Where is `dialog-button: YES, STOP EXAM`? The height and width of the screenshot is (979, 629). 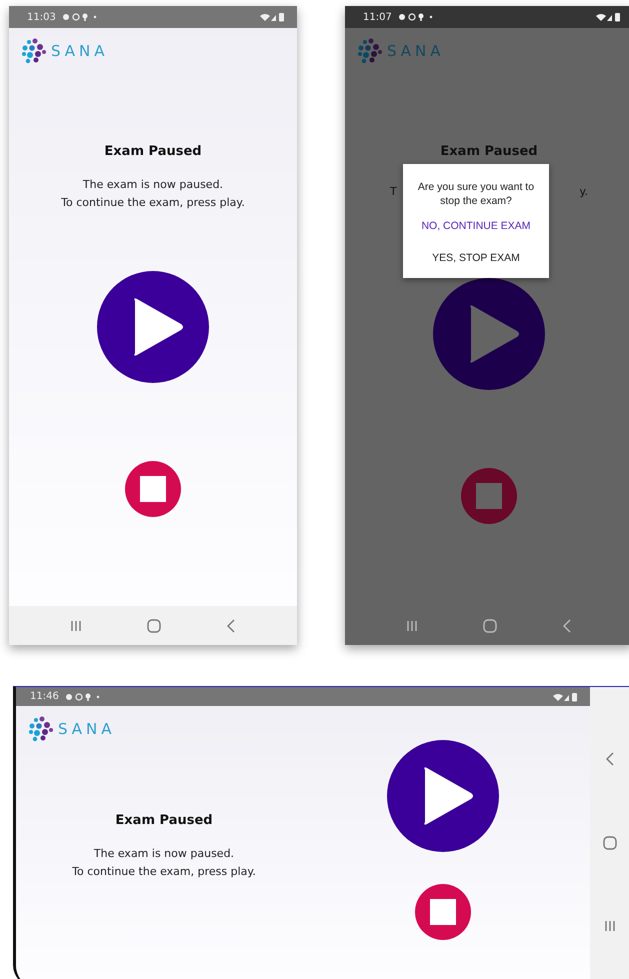 dialog-button: YES, STOP EXAM is located at coordinates (476, 258).